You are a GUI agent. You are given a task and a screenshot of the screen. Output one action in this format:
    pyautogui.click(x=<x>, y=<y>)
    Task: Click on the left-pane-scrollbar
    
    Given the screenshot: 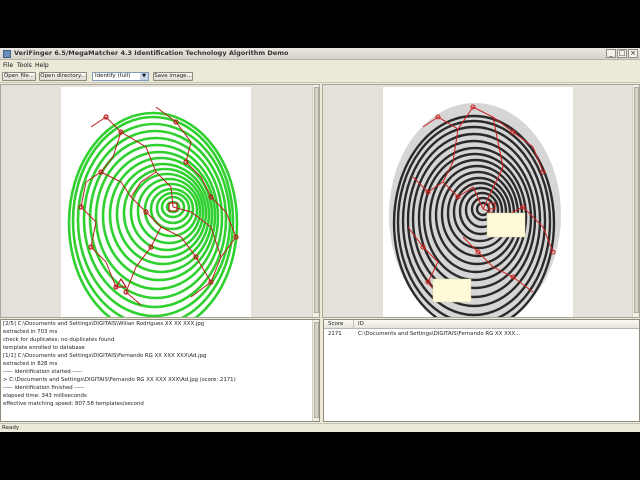 What is the action you would take?
    pyautogui.click(x=315, y=201)
    